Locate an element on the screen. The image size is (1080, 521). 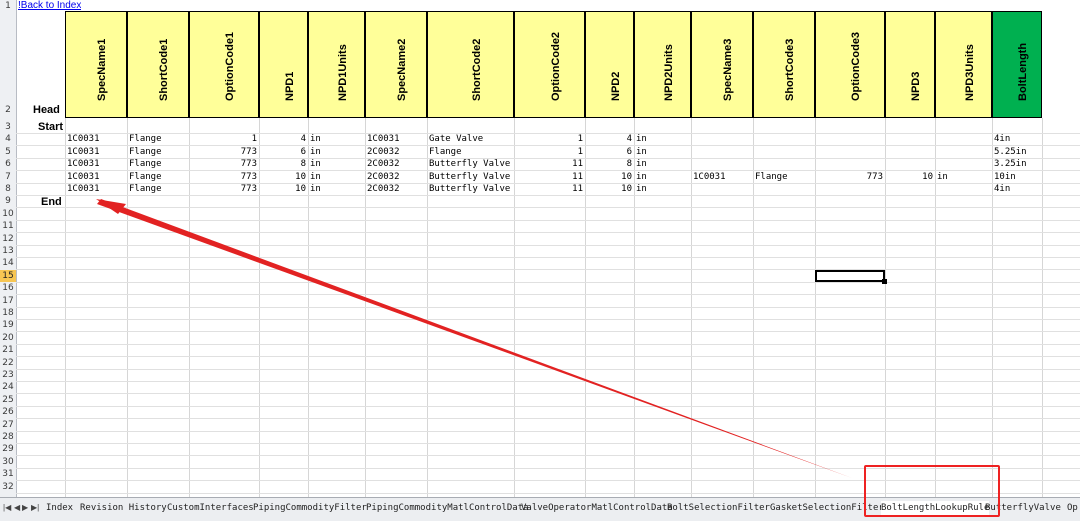
prev-sheet-icon: ◀ is located at coordinates (17, 507).